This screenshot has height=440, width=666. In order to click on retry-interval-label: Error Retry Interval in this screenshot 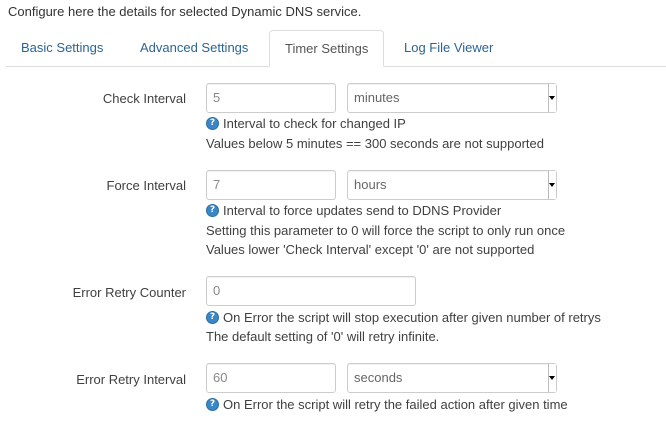, I will do `click(131, 379)`.